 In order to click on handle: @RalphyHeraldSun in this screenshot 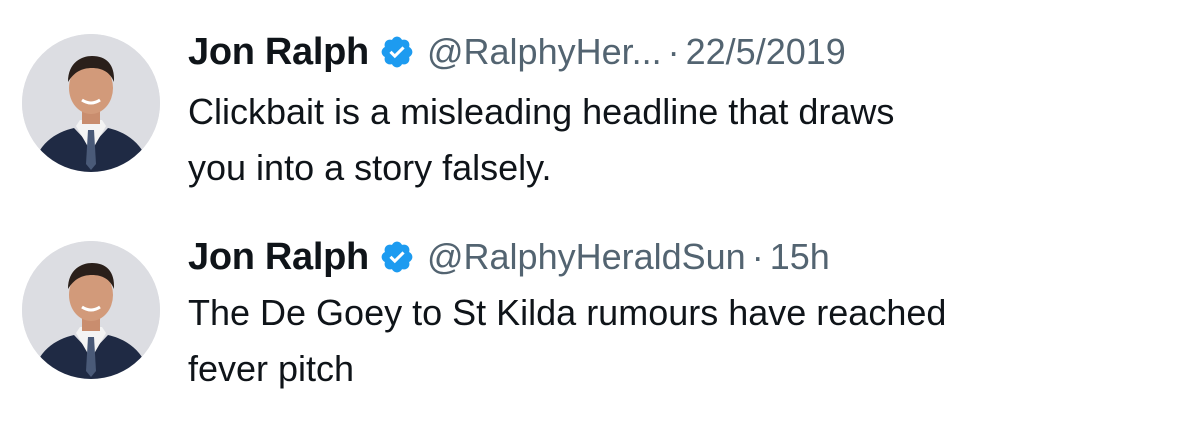, I will do `click(586, 257)`.